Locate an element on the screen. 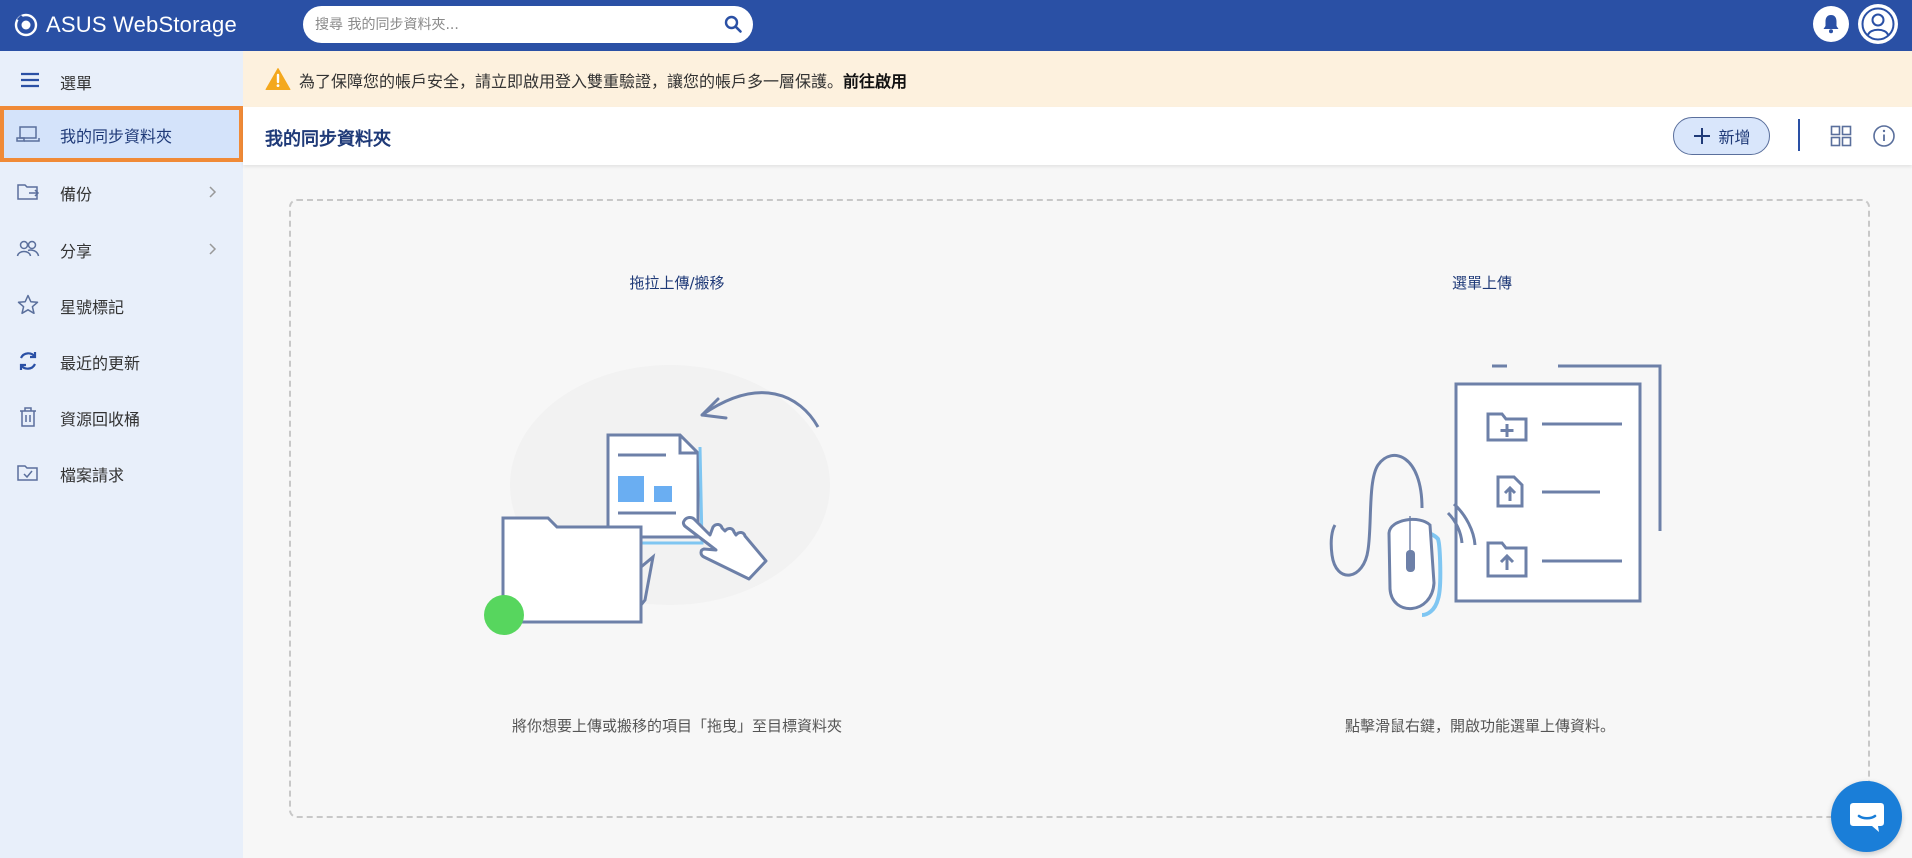  sidebar-item-label: 我的同步資料夾 is located at coordinates (116, 136).